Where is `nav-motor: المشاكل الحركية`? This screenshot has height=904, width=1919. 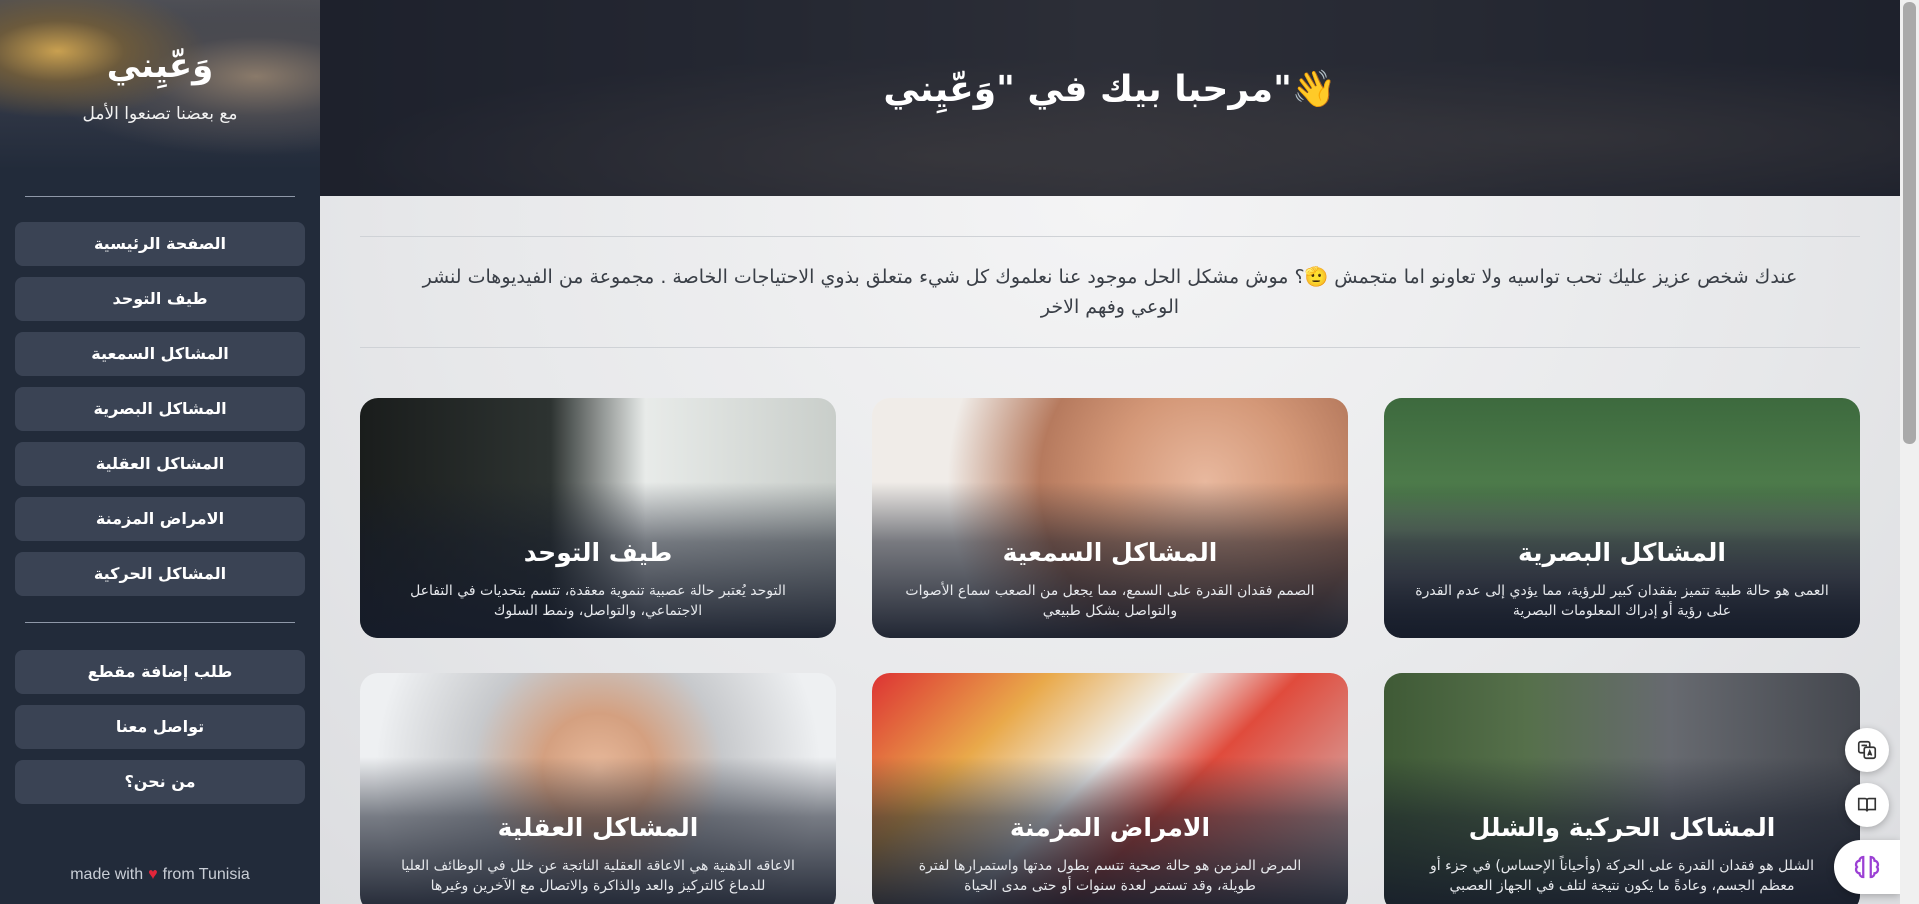 nav-motor: المشاكل الحركية is located at coordinates (160, 574).